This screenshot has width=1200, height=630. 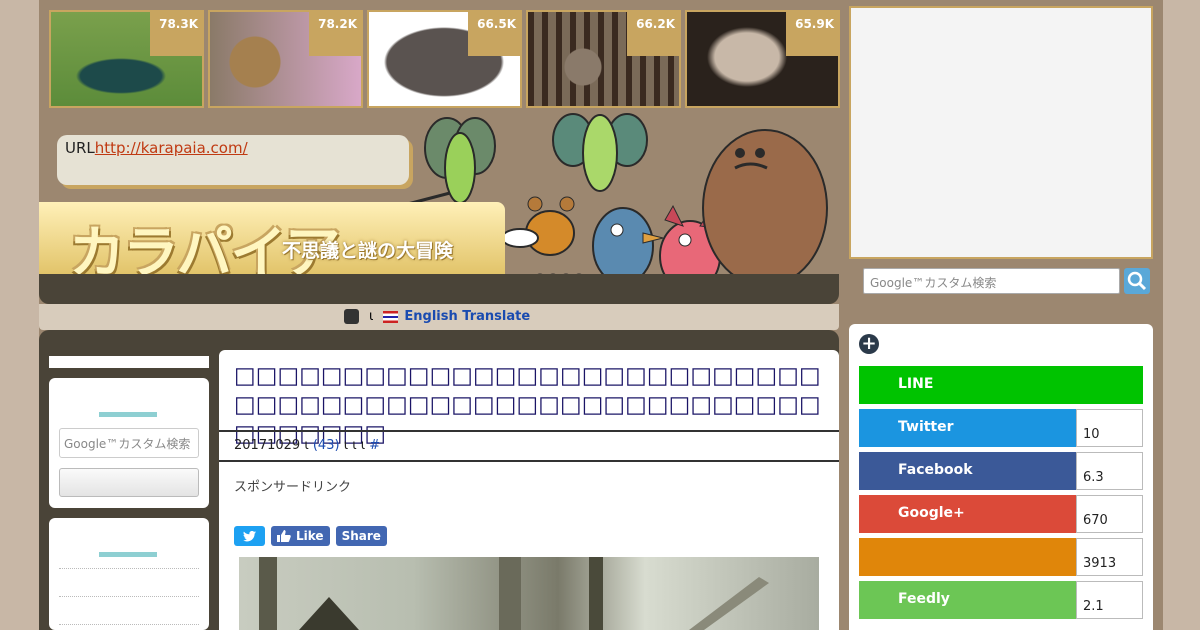 I want to click on article-date: 20171029, so click(x=267, y=445).